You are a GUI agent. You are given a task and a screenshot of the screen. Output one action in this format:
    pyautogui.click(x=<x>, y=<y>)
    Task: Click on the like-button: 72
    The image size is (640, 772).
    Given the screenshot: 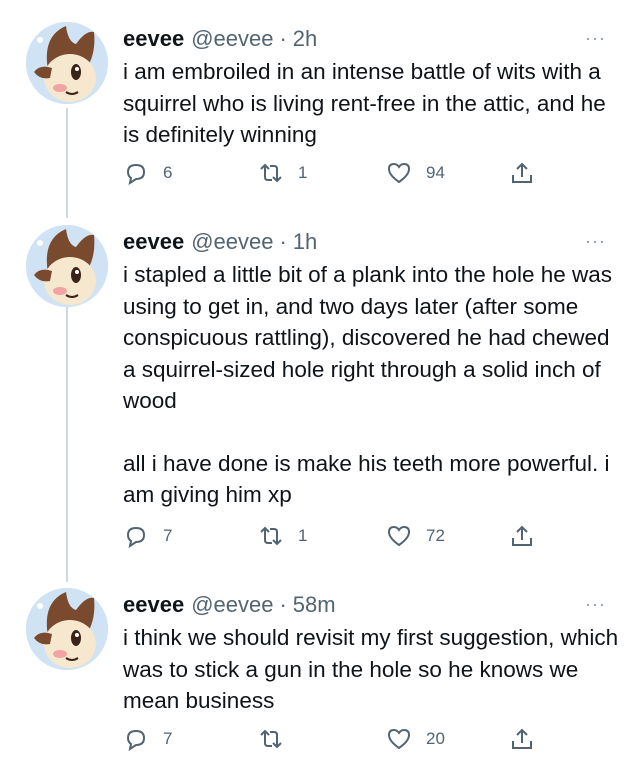 What is the action you would take?
    pyautogui.click(x=415, y=536)
    